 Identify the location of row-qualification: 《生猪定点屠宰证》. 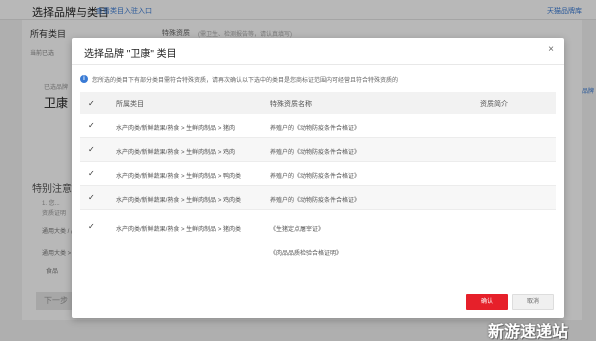
(297, 230).